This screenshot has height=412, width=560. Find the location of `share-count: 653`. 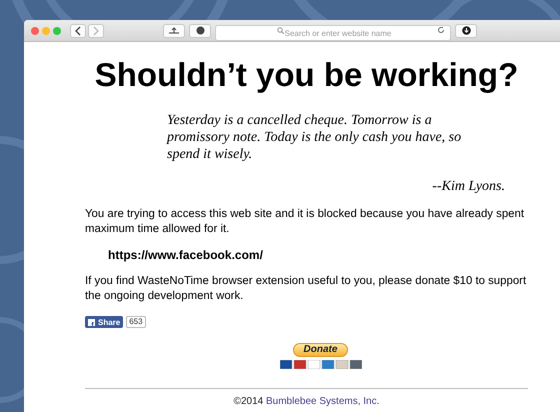

share-count: 653 is located at coordinates (136, 322).